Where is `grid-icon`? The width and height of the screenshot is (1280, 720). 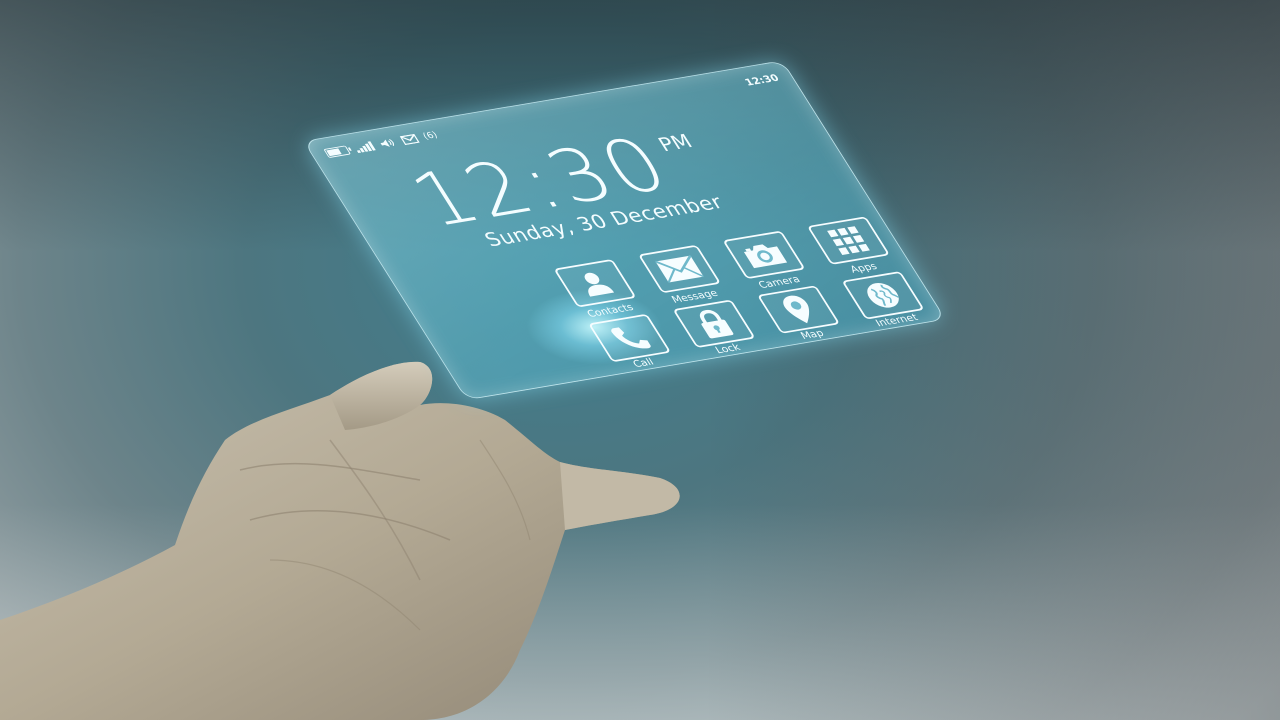
grid-icon is located at coordinates (848, 240).